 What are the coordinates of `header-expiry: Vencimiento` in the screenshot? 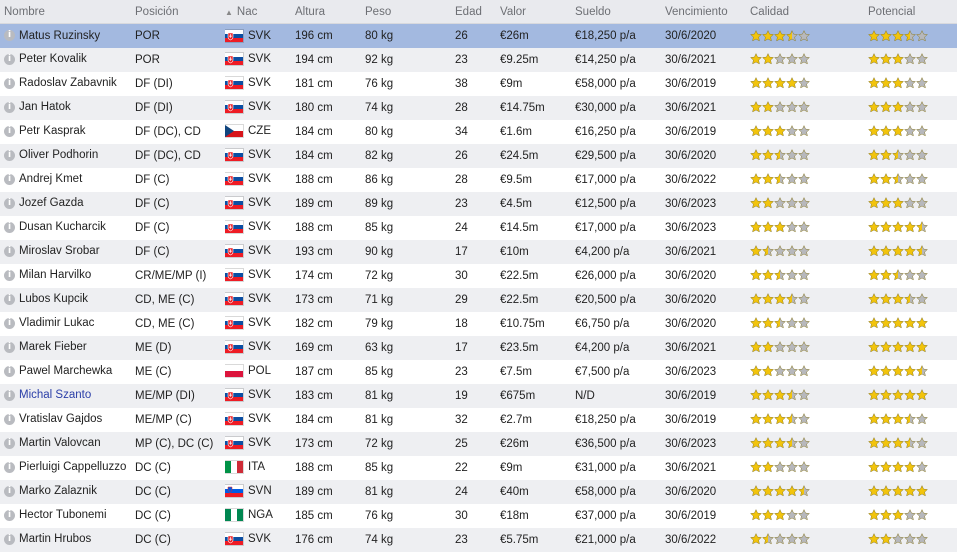 It's located at (707, 12).